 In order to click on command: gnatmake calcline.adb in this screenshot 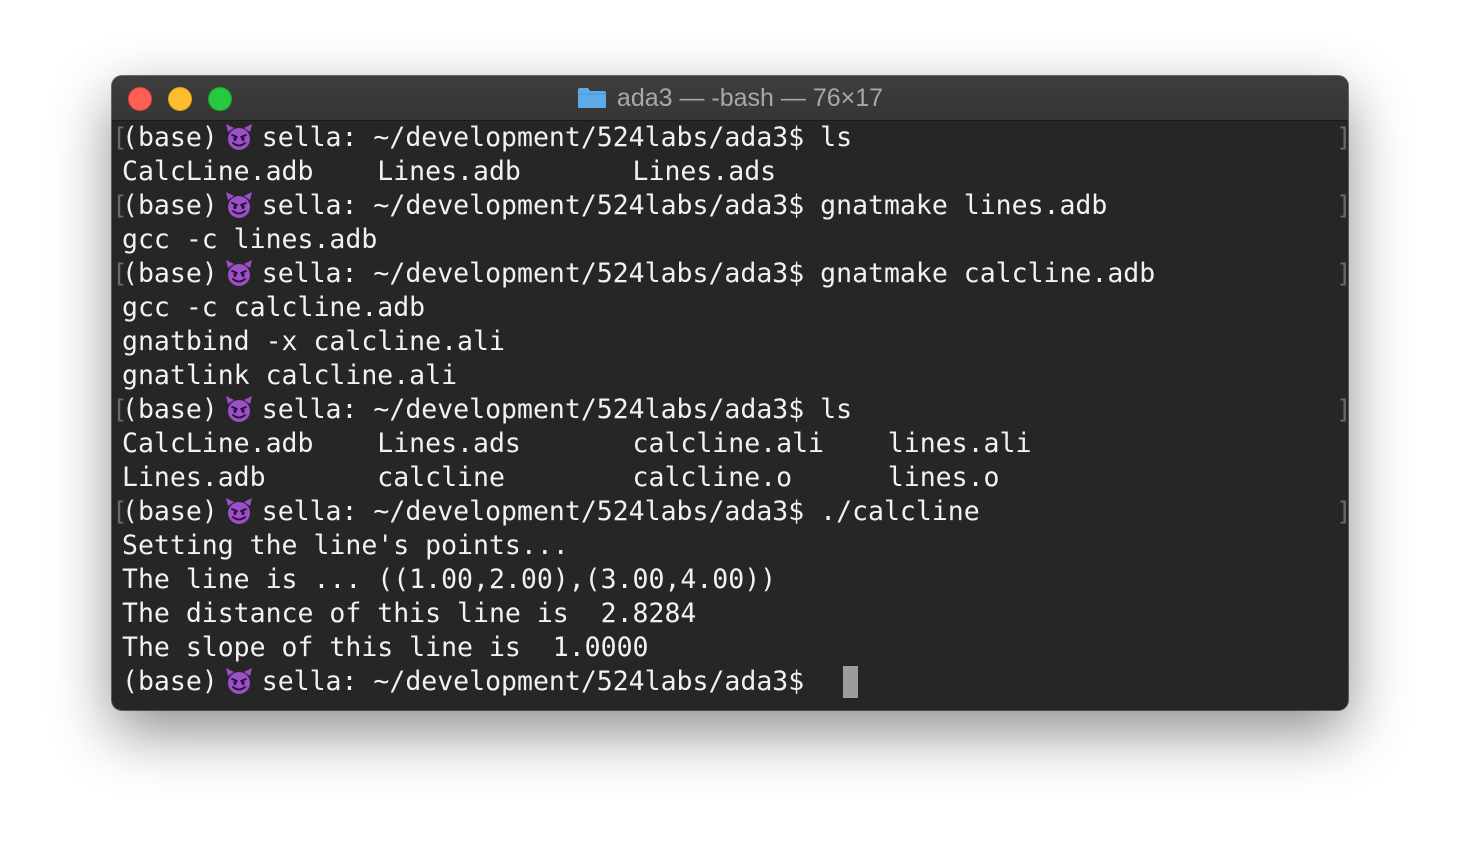, I will do `click(988, 273)`.